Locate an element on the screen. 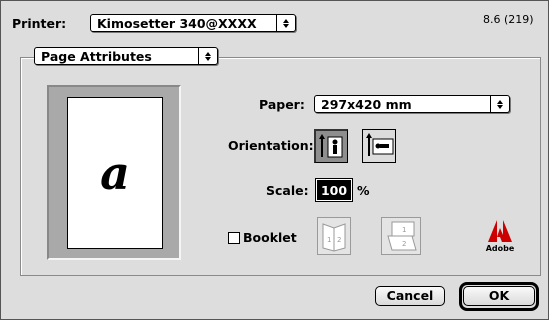  printer-label: Printer: is located at coordinates (39, 23).